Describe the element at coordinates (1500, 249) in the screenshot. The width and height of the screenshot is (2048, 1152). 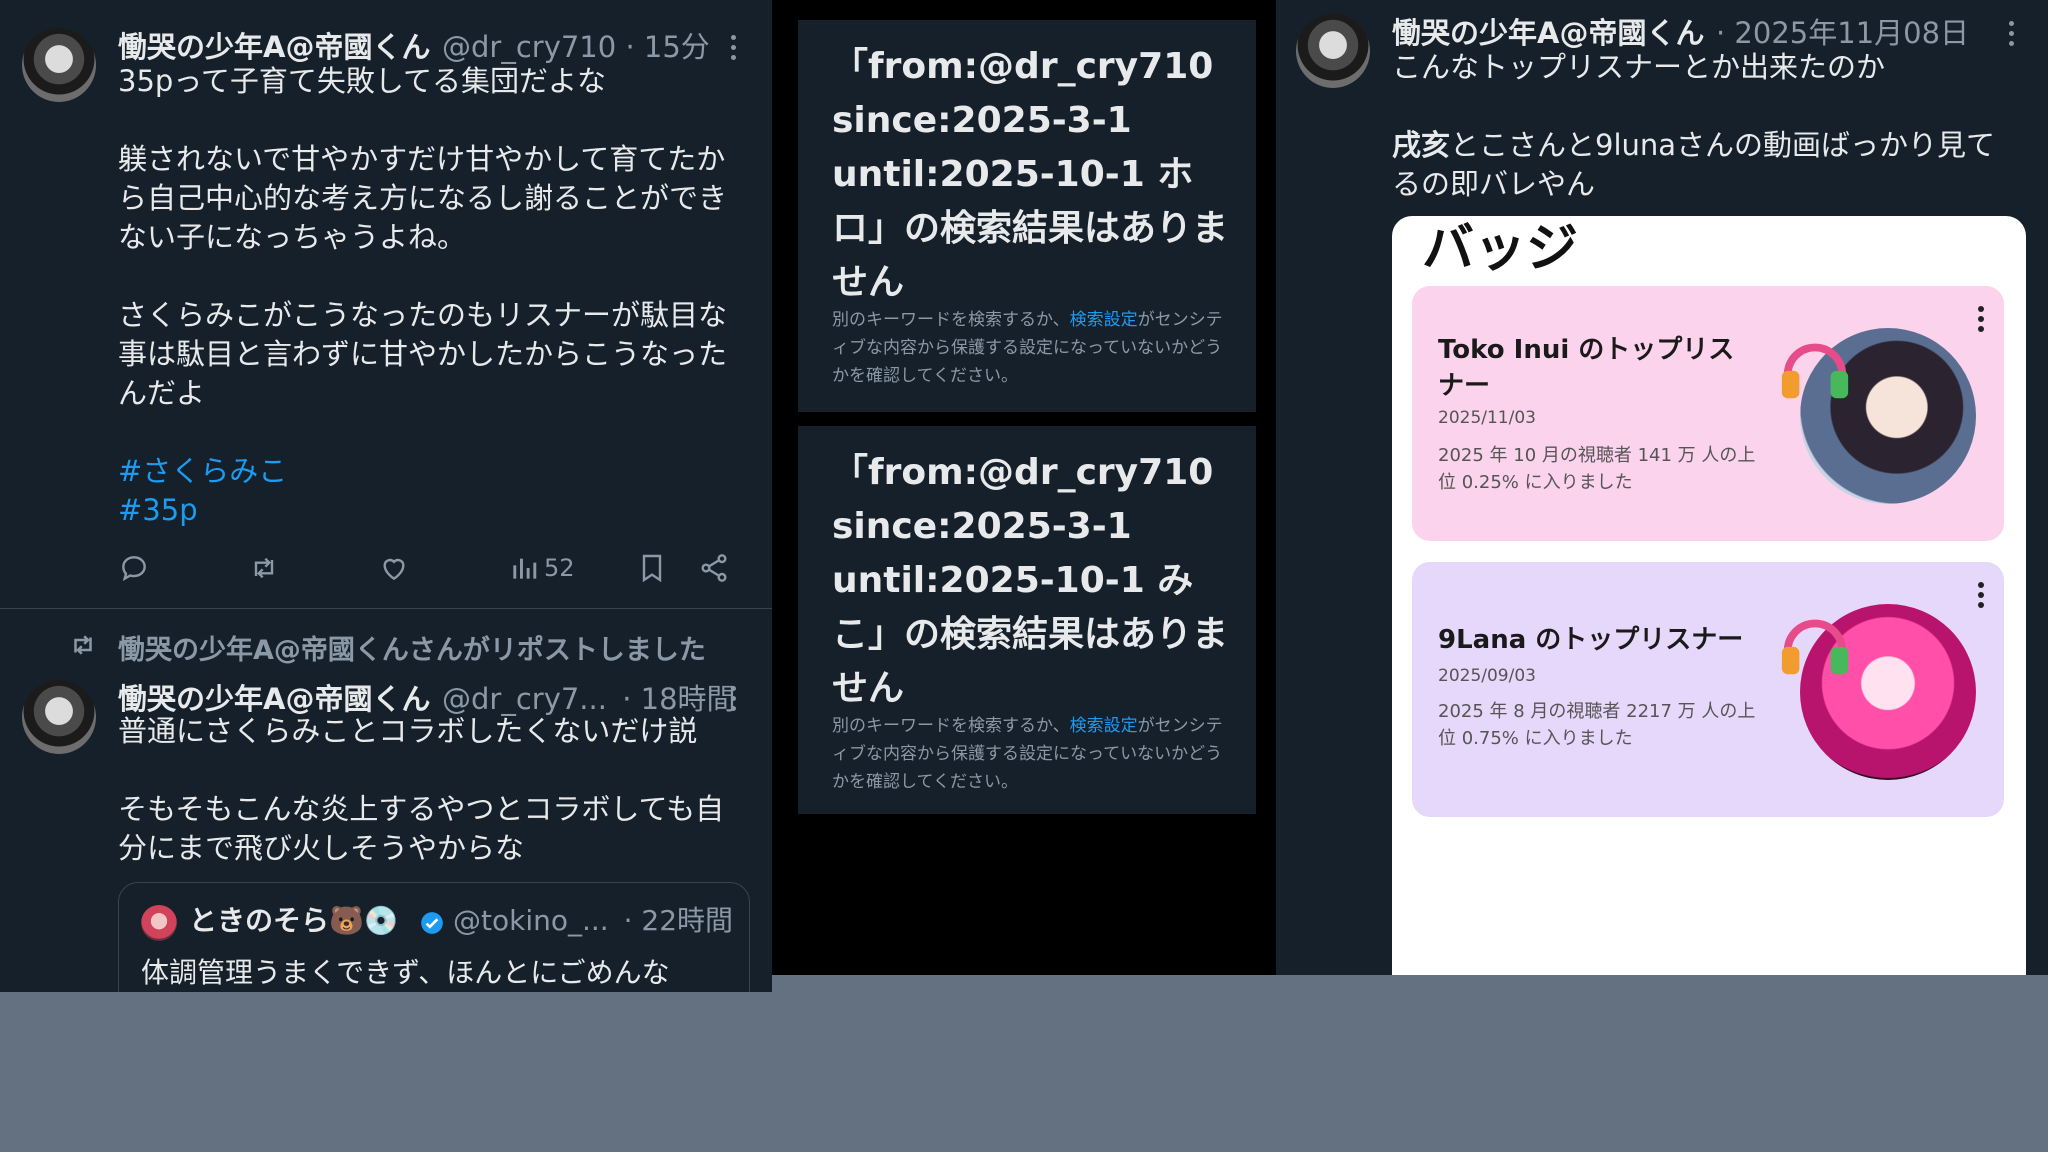
I see `panel-title: バッジ` at that location.